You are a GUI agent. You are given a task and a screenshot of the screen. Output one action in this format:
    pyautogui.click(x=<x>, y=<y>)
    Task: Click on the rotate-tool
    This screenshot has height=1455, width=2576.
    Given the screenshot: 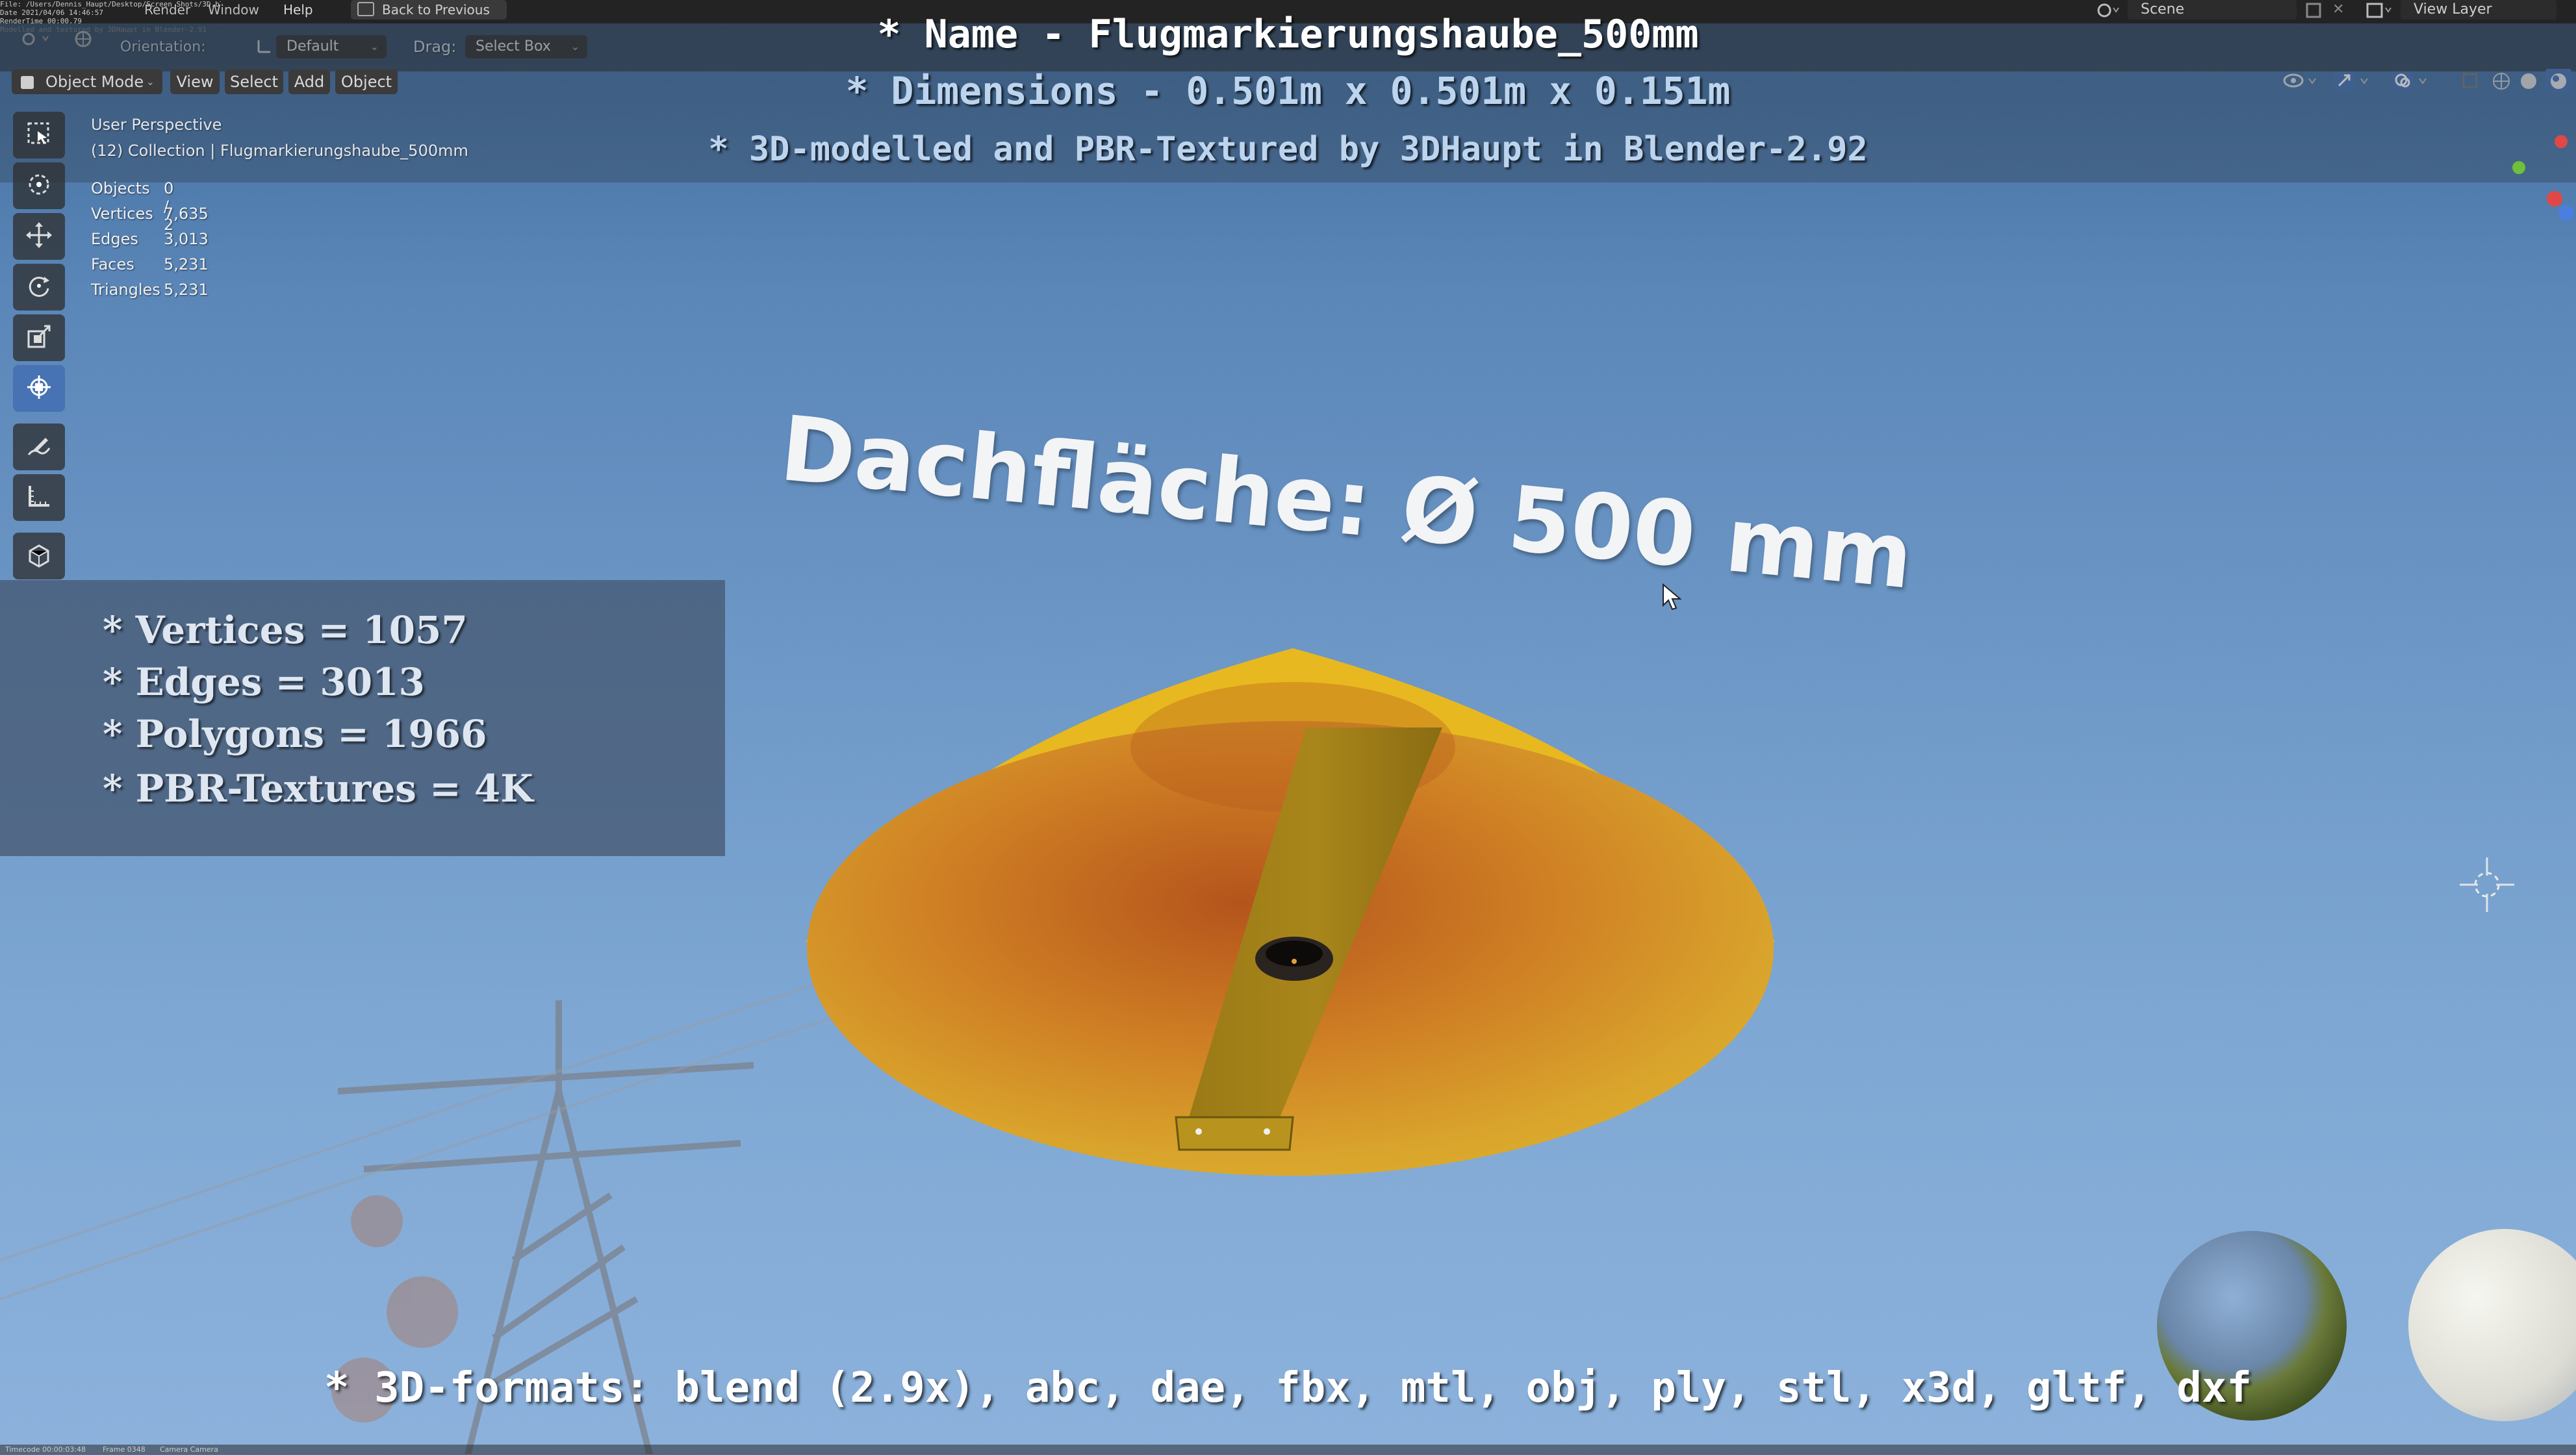 What is the action you would take?
    pyautogui.click(x=39, y=287)
    